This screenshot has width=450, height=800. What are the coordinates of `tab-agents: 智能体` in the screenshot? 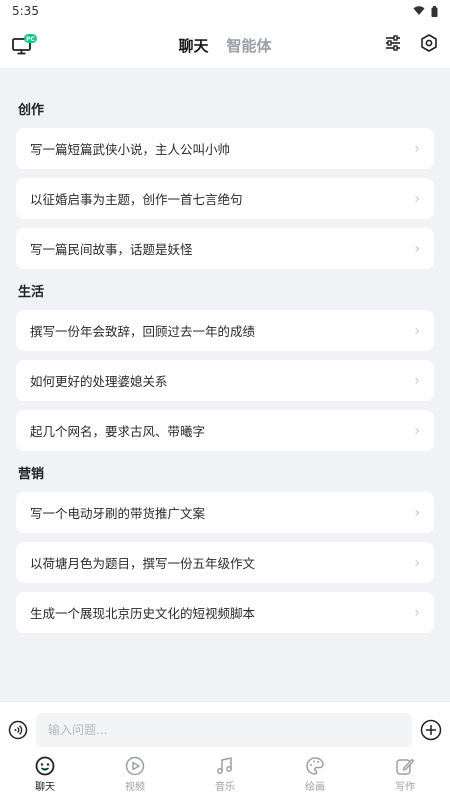 It's located at (249, 45).